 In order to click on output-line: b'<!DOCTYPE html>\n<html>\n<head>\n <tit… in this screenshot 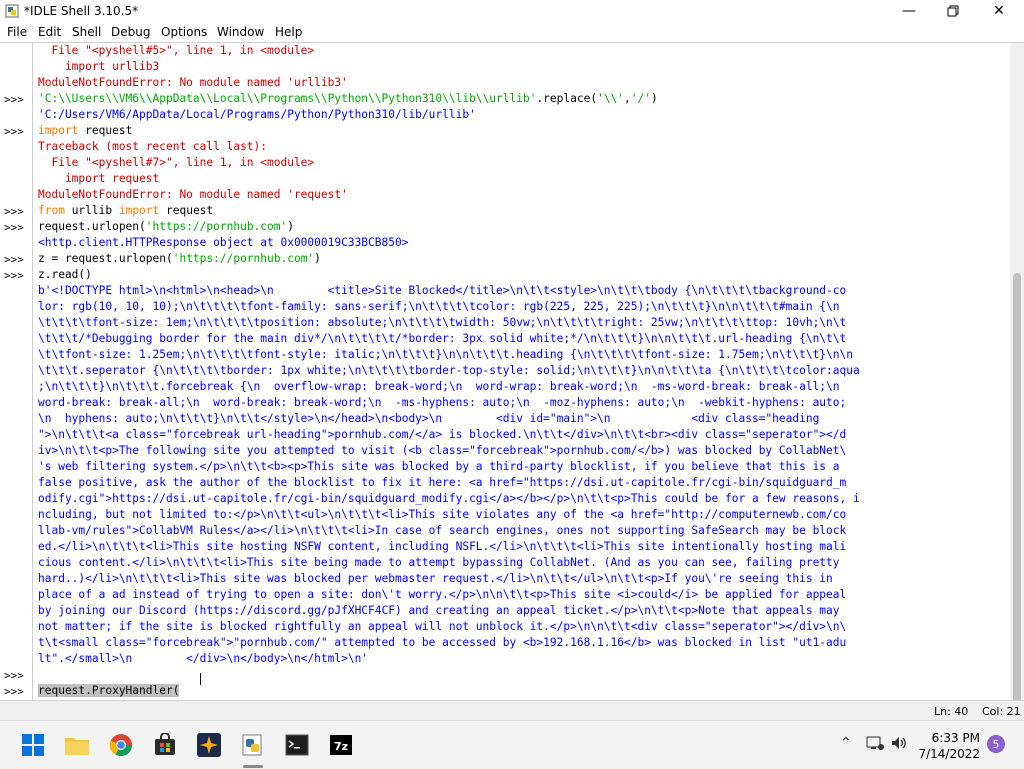, I will do `click(442, 290)`.